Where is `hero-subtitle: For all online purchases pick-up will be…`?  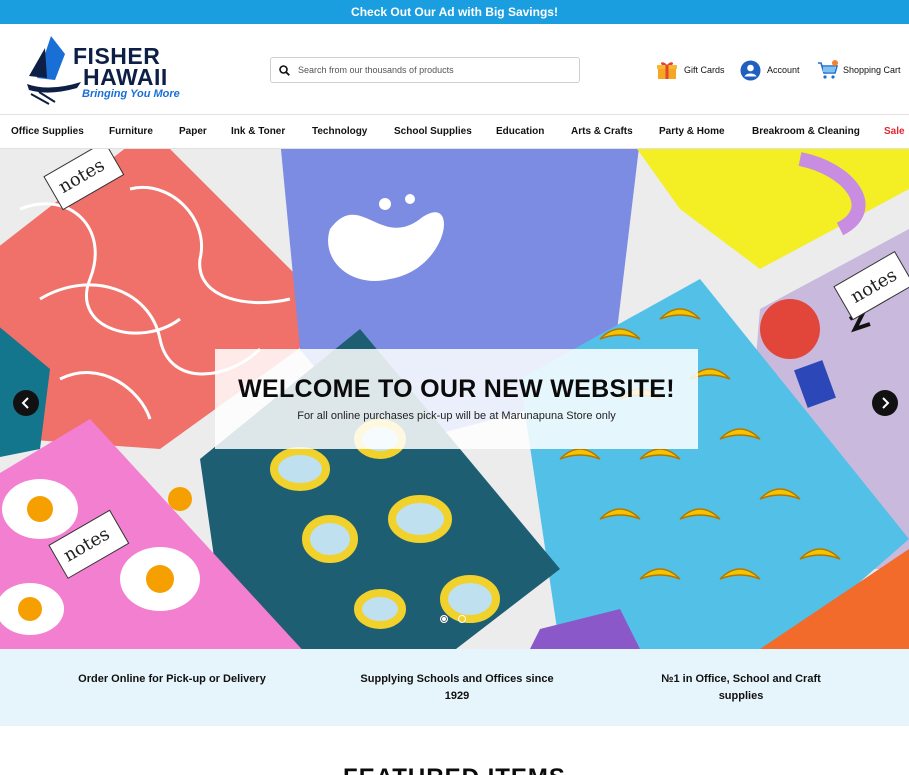
hero-subtitle: For all online purchases pick-up will be… is located at coordinates (456, 416).